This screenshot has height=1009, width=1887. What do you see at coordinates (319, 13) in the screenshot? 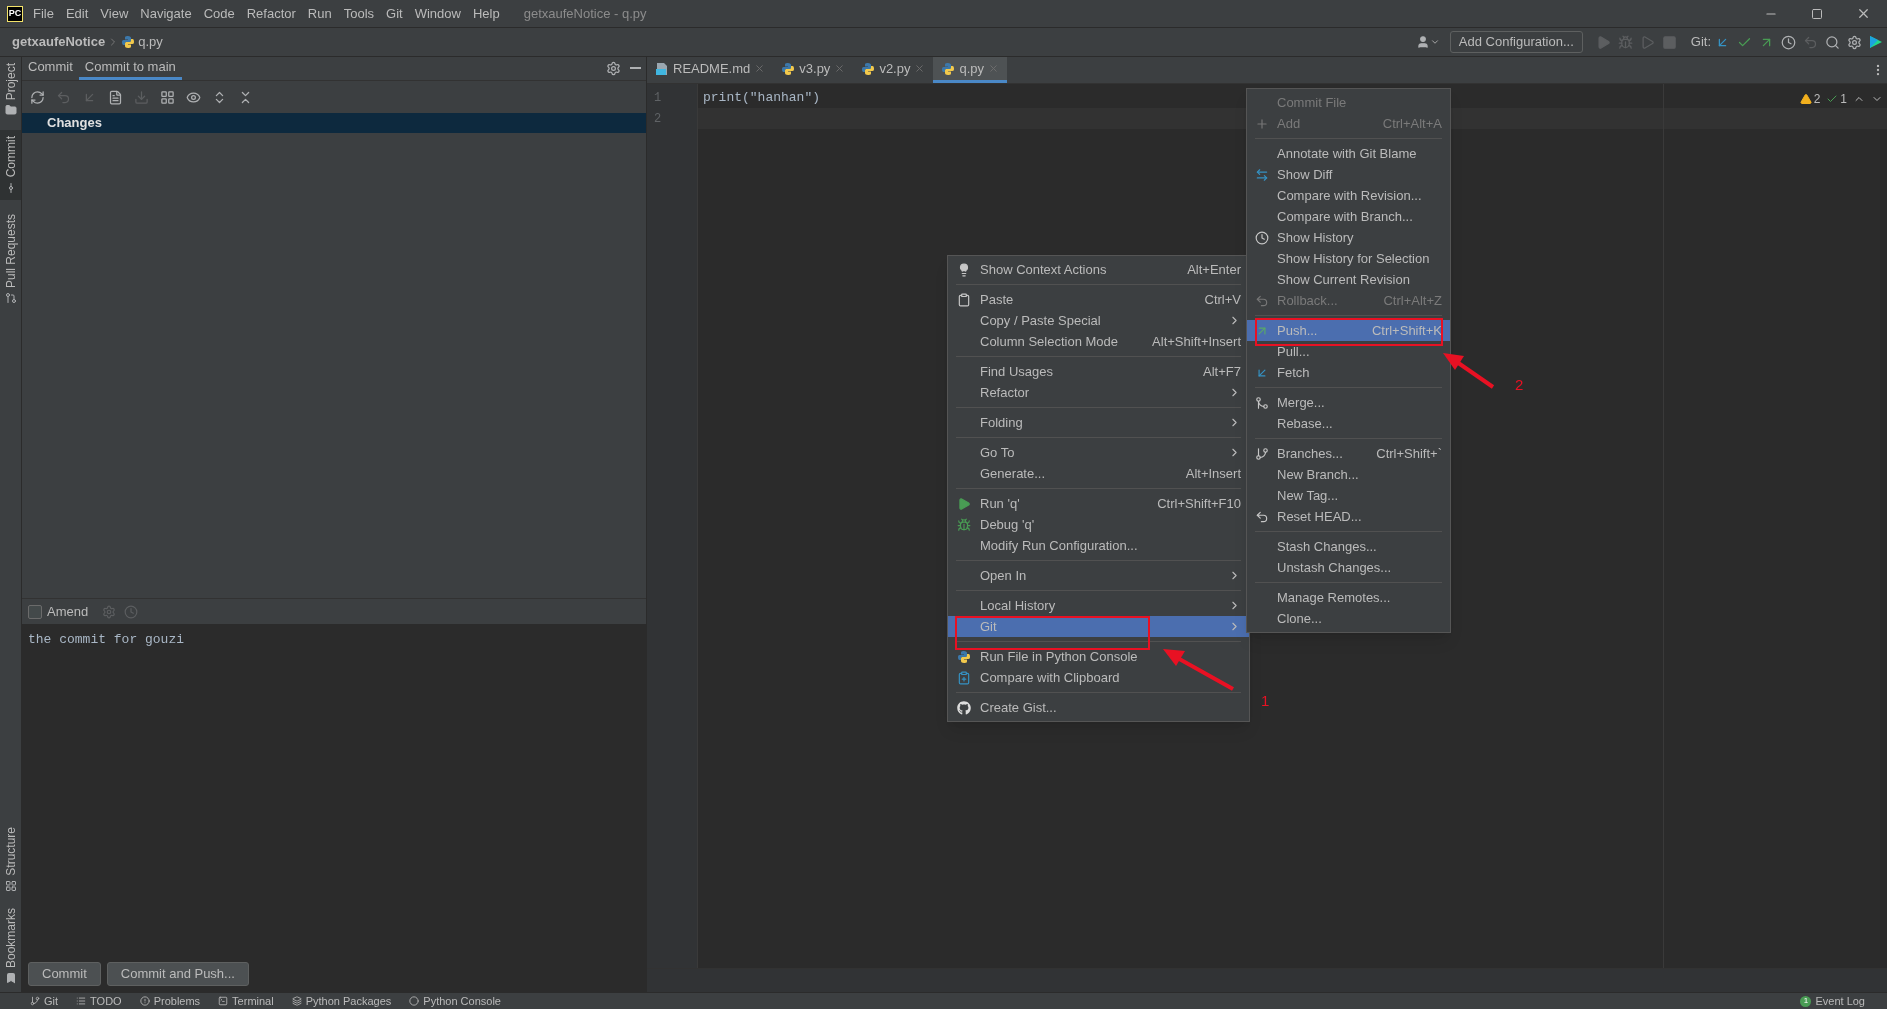
I see `menu-bar-item: Run` at bounding box center [319, 13].